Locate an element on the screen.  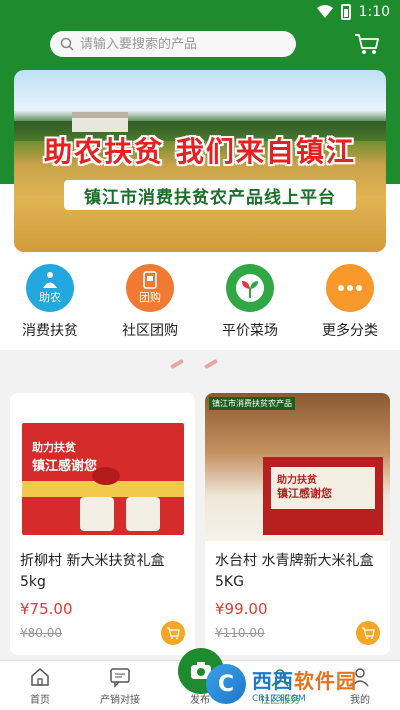
product-old-price: ¥80.00 is located at coordinates (41, 633).